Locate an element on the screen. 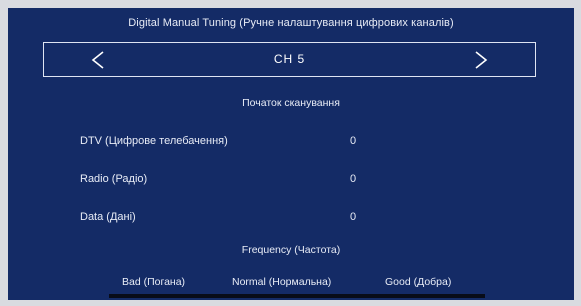 The height and width of the screenshot is (306, 581). start-scan-button: Початок сканування is located at coordinates (291, 103).